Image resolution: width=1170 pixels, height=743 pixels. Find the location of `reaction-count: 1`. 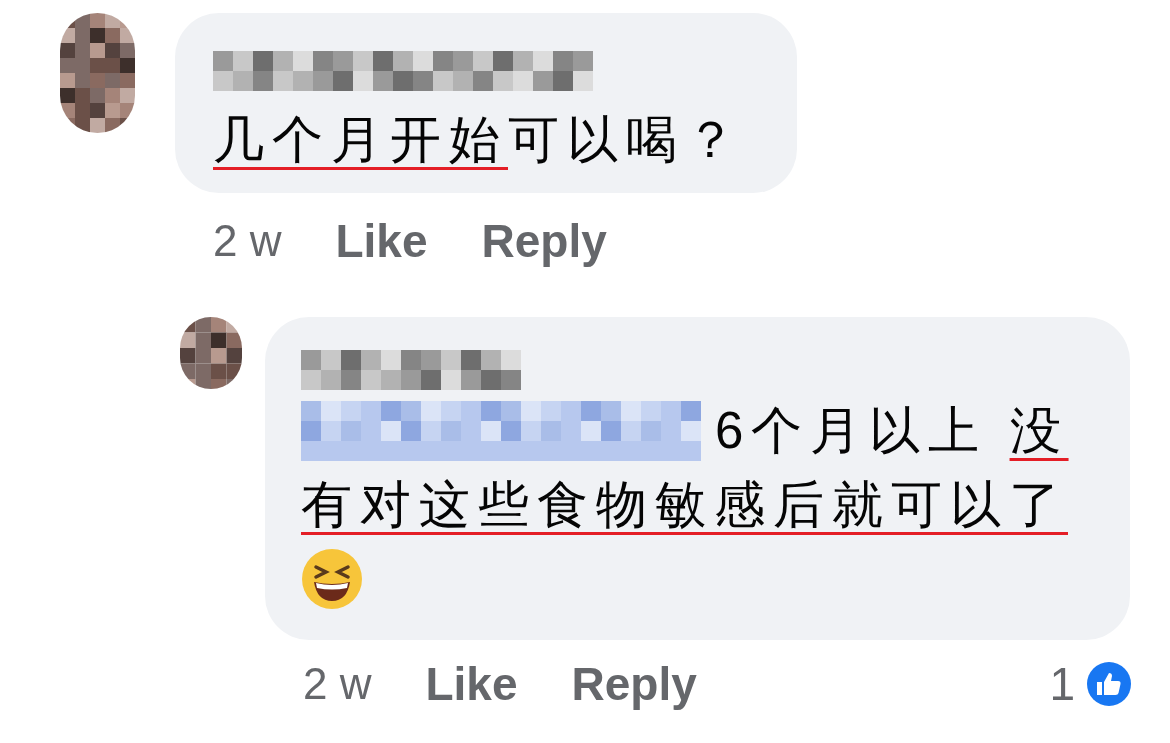

reaction-count: 1 is located at coordinates (1062, 684).